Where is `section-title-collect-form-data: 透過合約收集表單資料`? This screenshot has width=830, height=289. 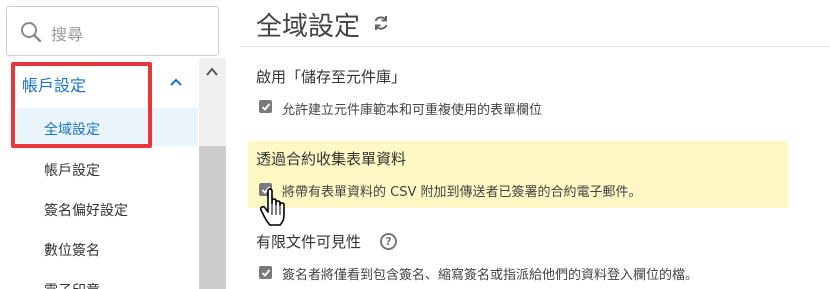 section-title-collect-form-data: 透過合約收集表單資料 is located at coordinates (331, 159).